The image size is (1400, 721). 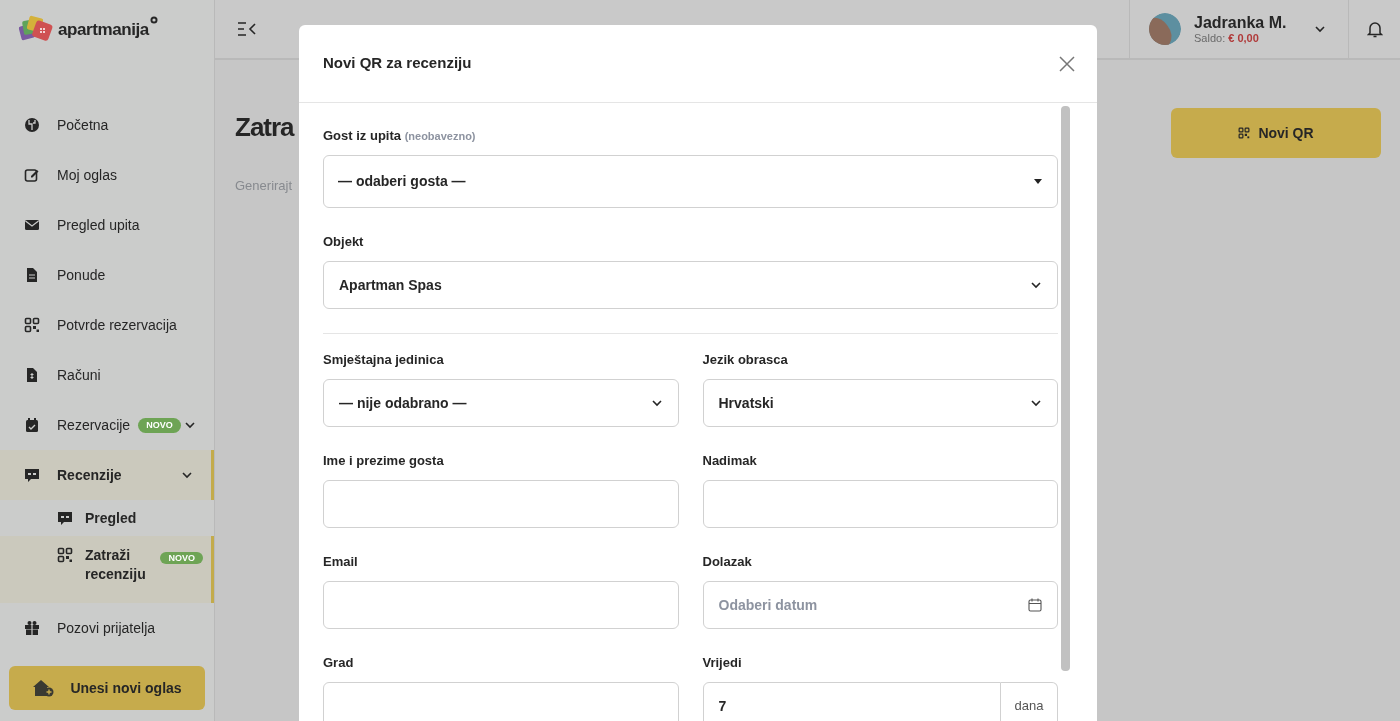 I want to click on field-label: Vrijedi, so click(x=722, y=663).